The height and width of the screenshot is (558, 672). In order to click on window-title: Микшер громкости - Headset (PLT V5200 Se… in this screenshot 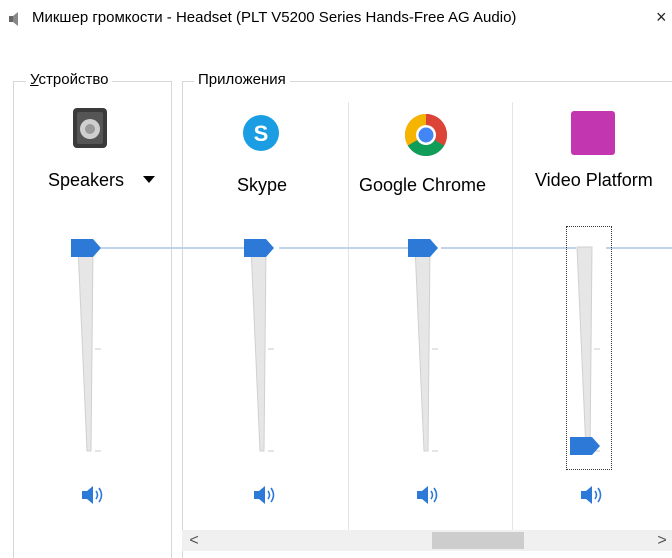, I will do `click(274, 17)`.